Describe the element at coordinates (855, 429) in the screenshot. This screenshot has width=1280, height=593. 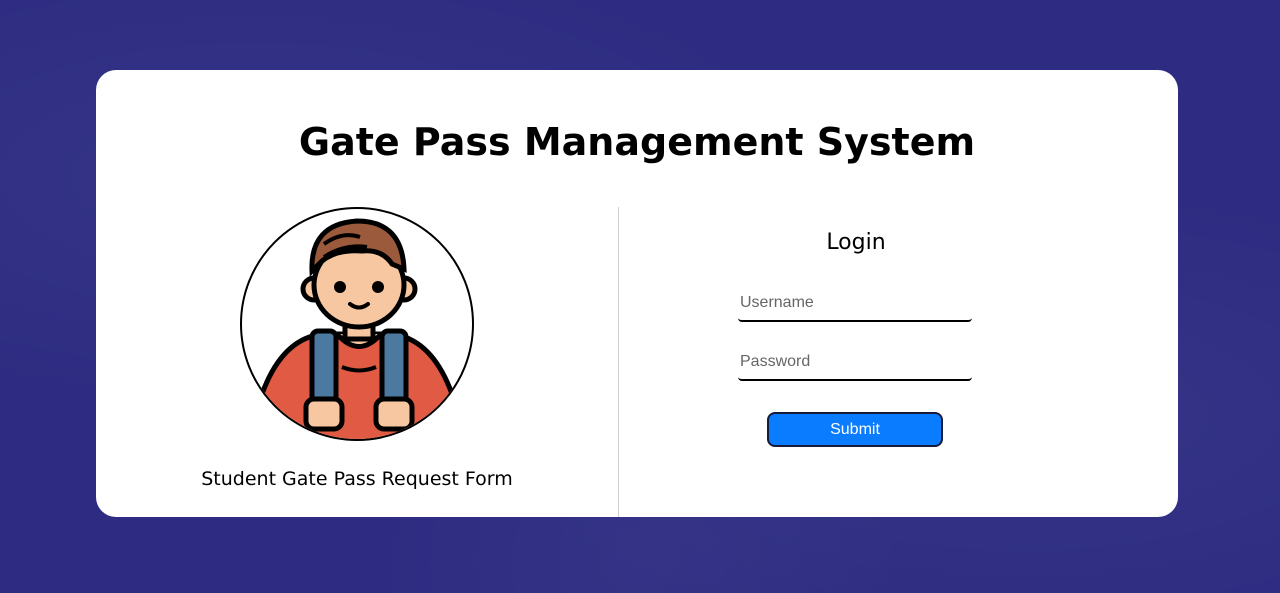
I see `submit-button: Submit` at that location.